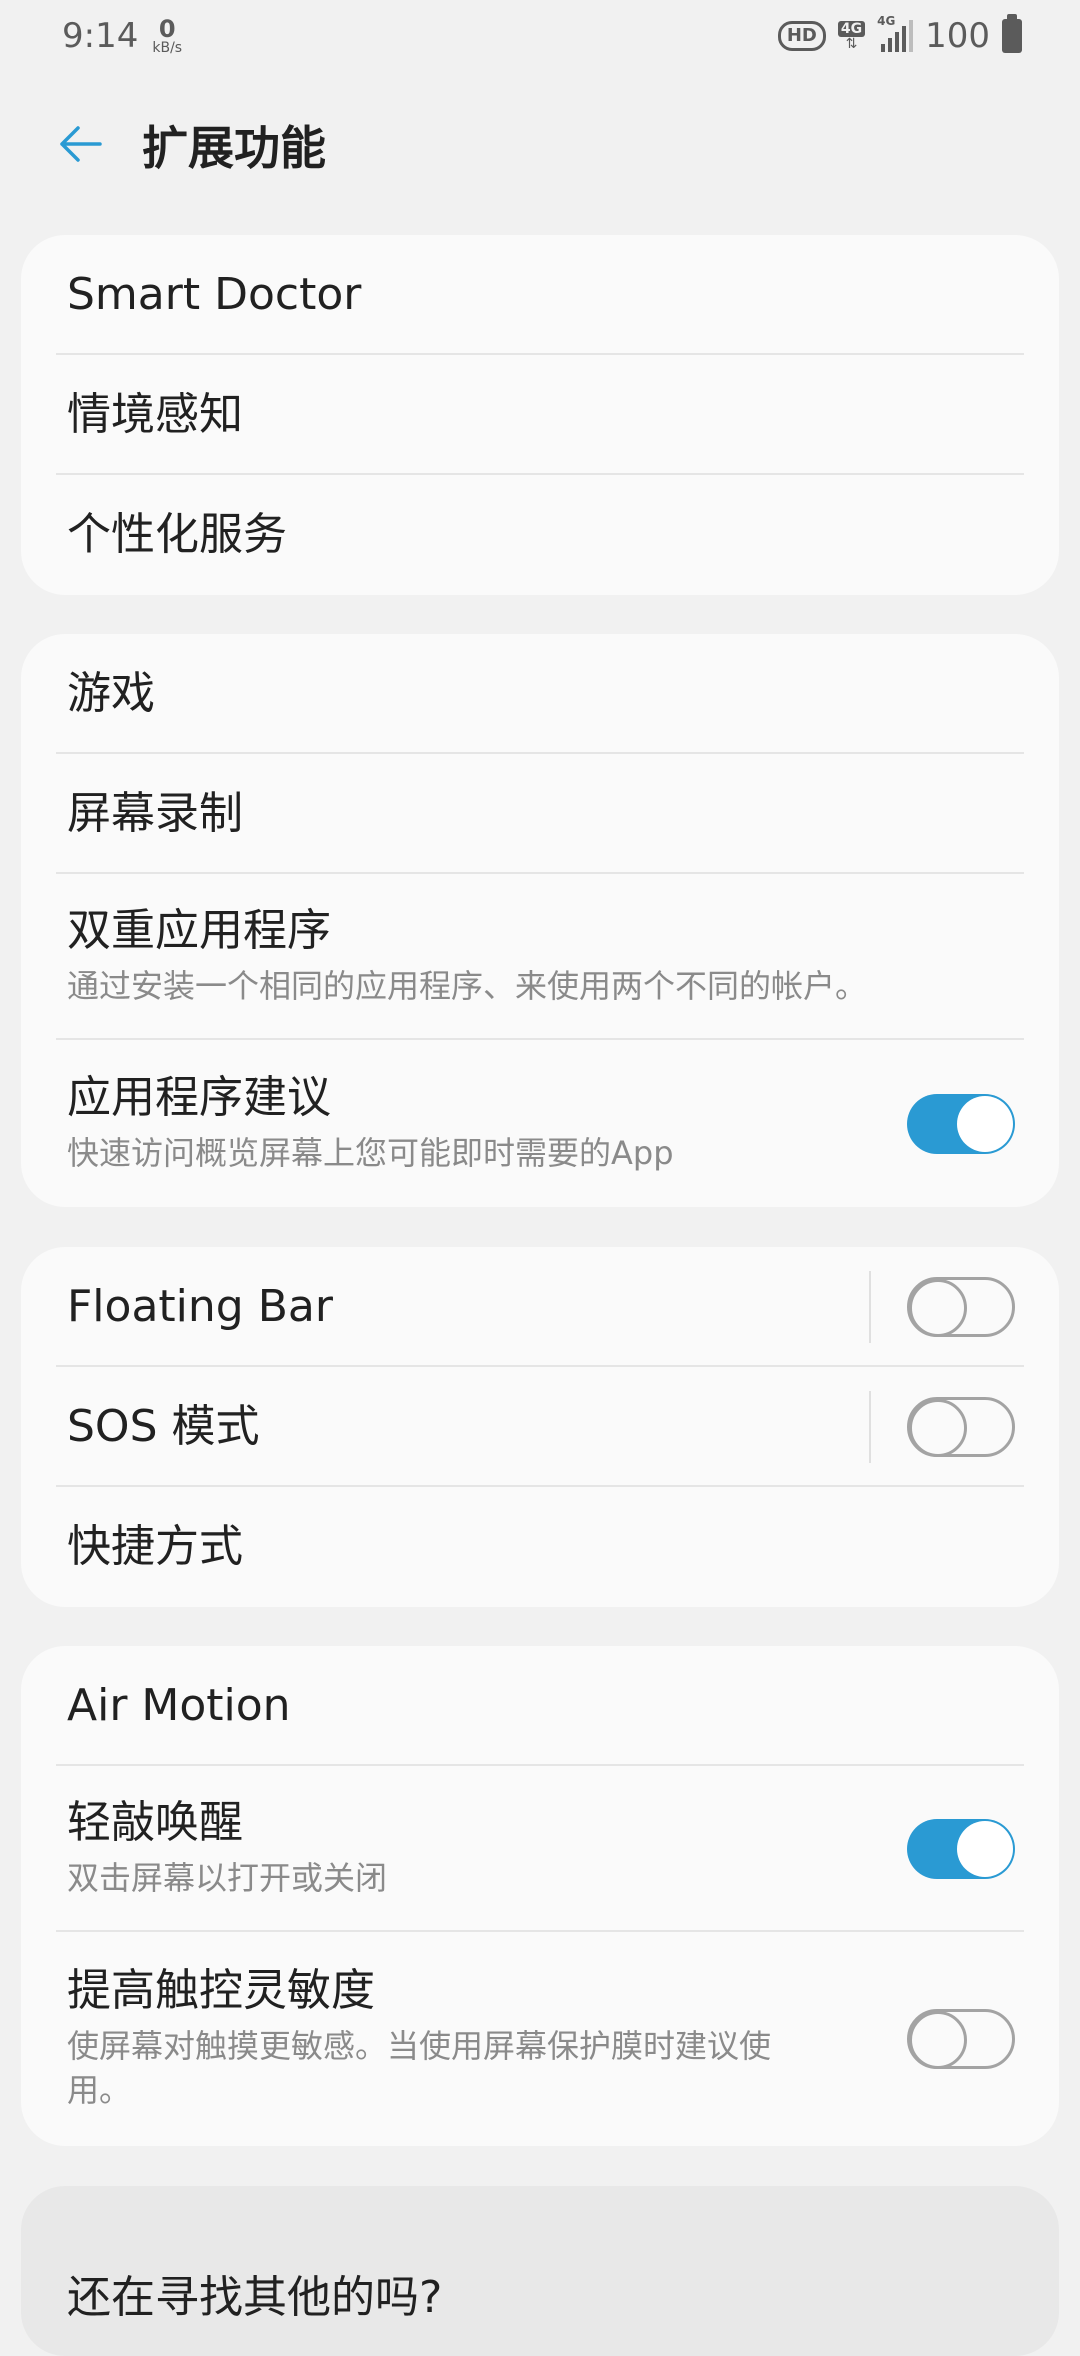 The image size is (1080, 2356). I want to click on list-item-text: 快捷方式, so click(541, 1547).